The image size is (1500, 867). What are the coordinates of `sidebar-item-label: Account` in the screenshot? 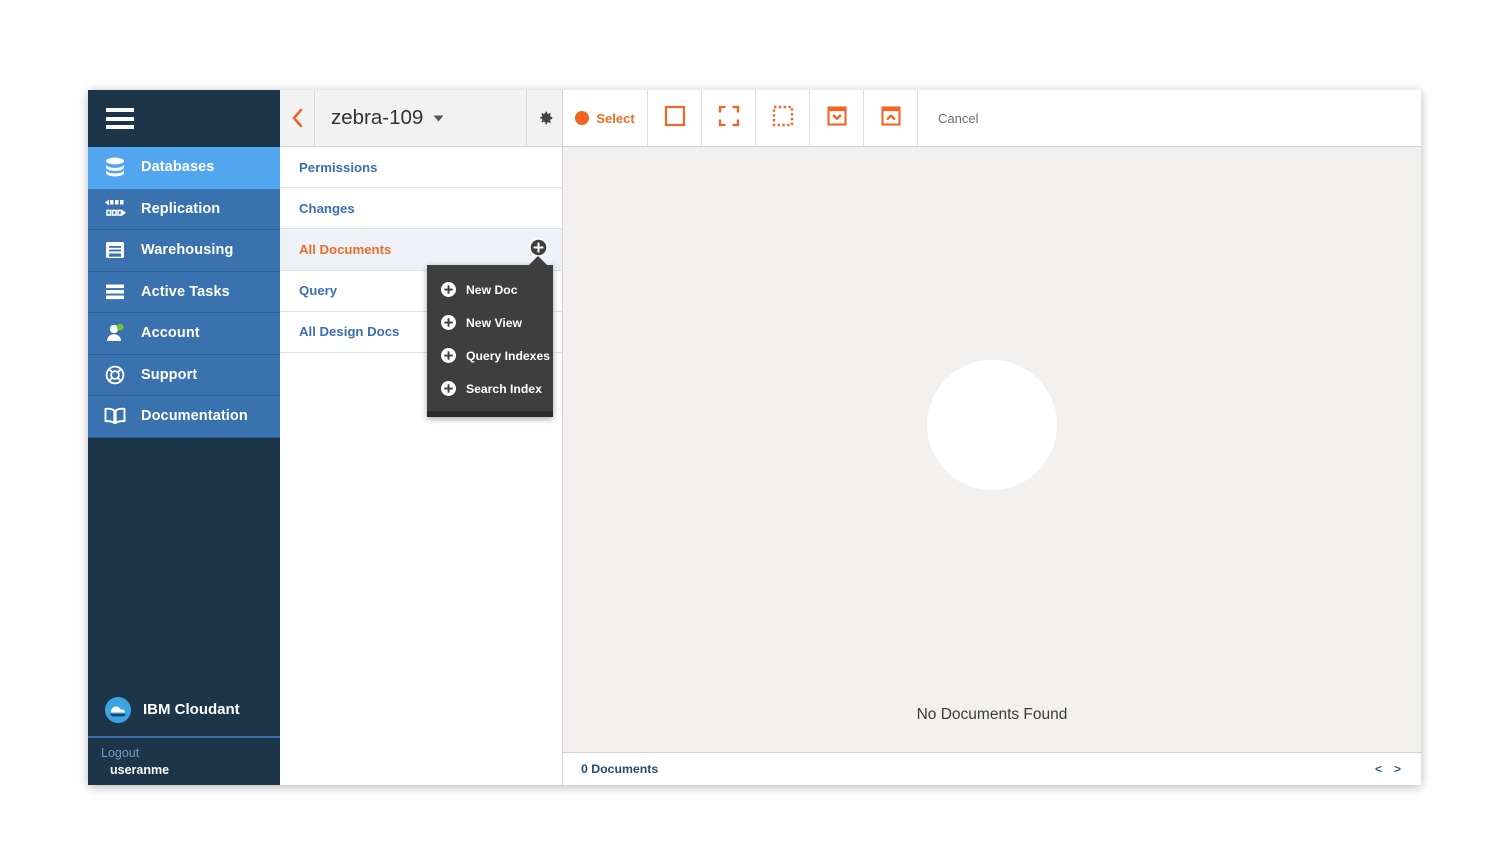 It's located at (170, 333).